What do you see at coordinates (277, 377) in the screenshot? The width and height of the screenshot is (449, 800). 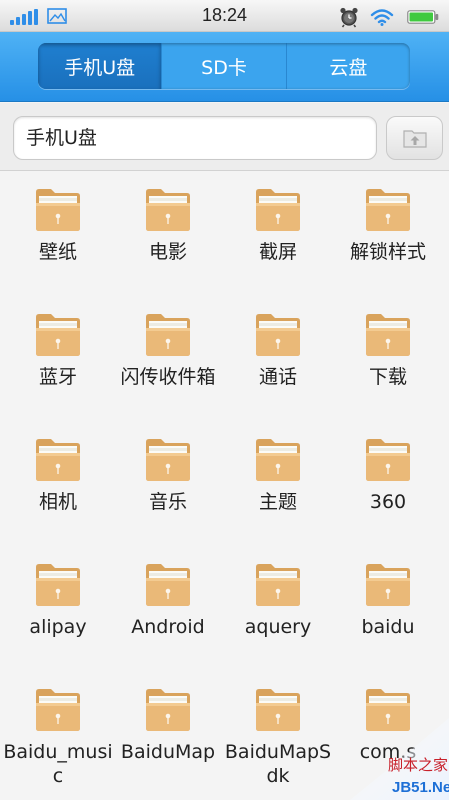 I see `folder-name: 通话` at bounding box center [277, 377].